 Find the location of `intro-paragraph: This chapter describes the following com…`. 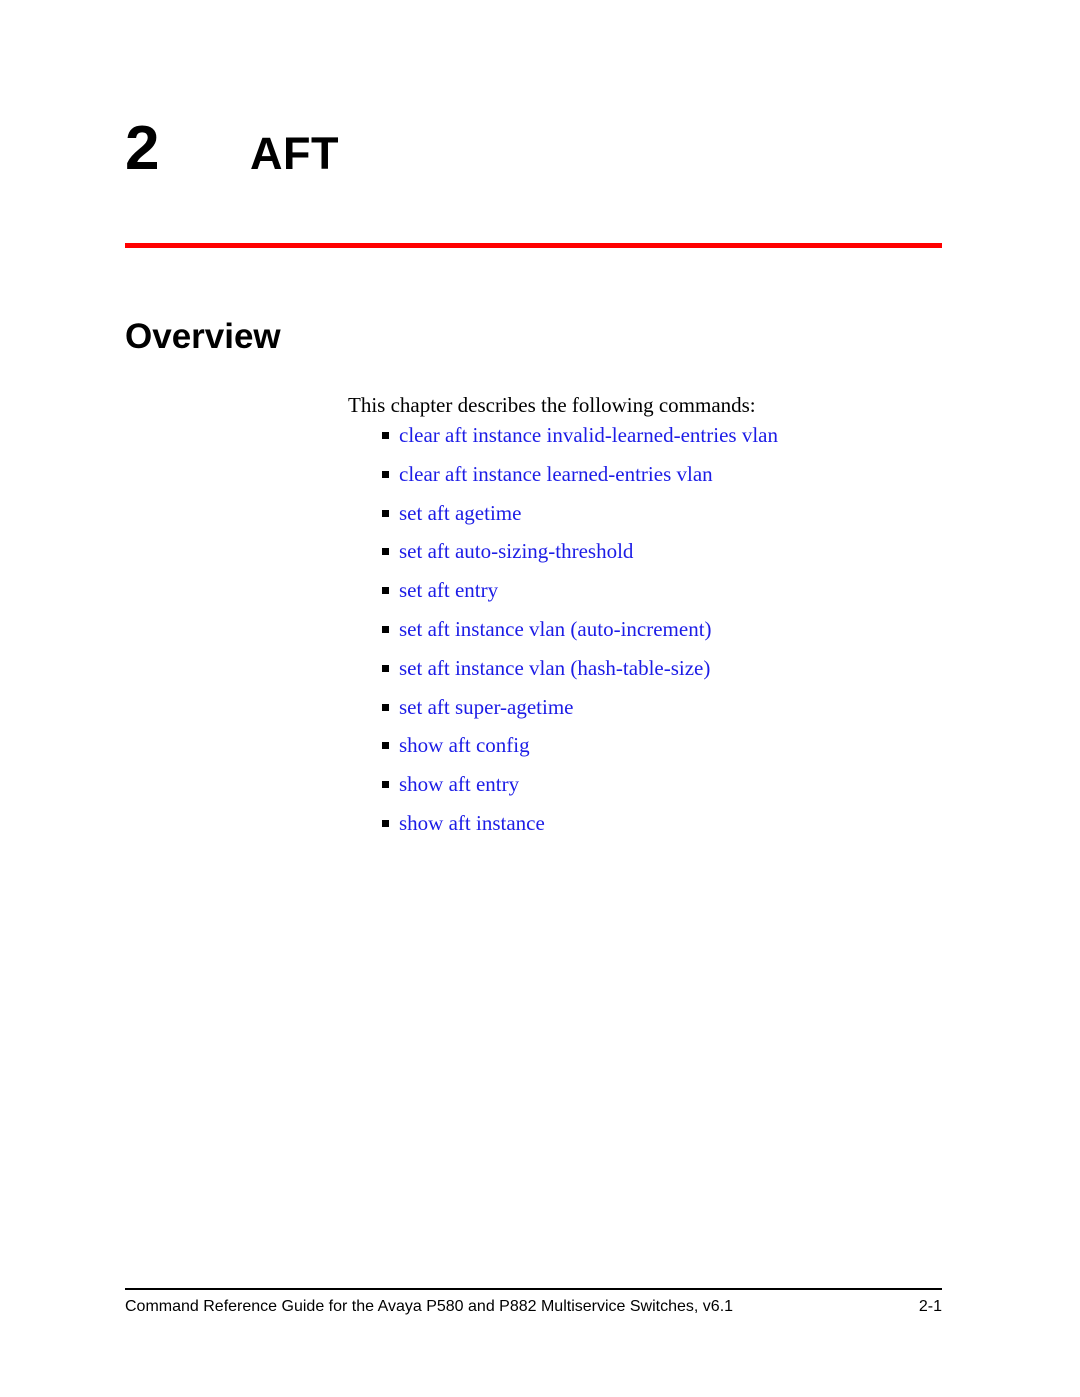

intro-paragraph: This chapter describes the following com… is located at coordinates (552, 405).